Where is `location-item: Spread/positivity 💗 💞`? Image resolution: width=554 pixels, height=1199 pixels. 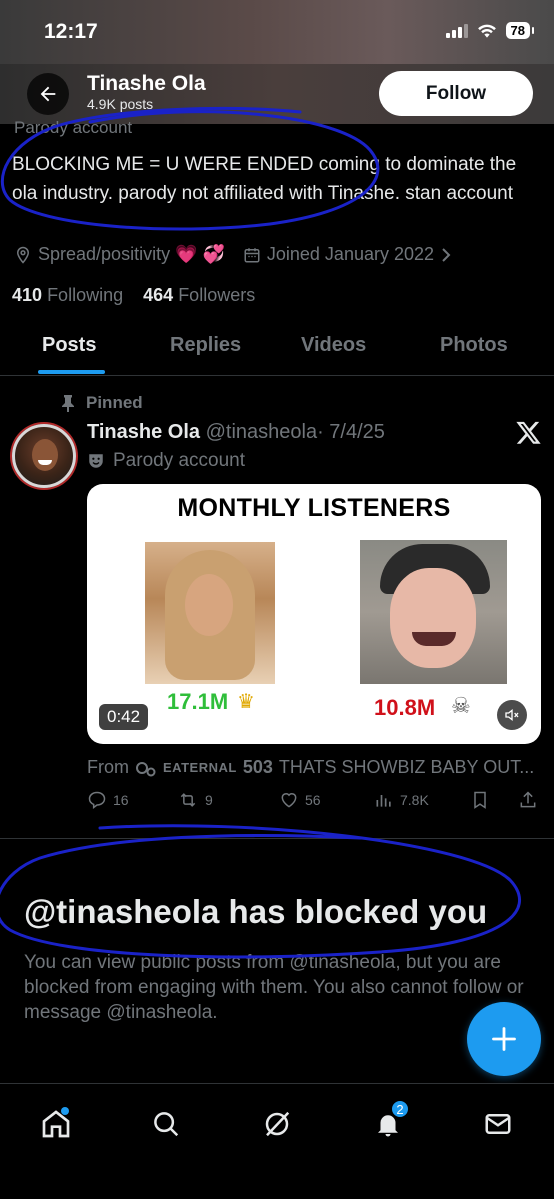
location-item: Spread/positivity 💗 💞 is located at coordinates (119, 254).